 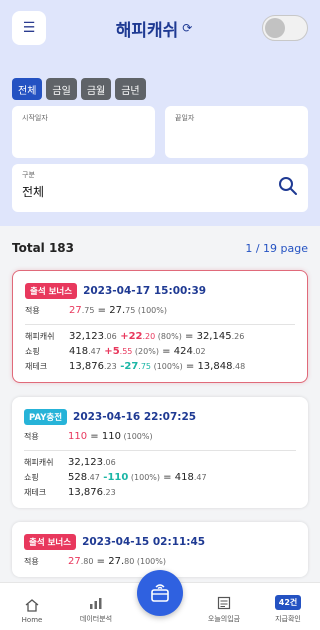 I want to click on total-count: Total 183, so click(x=43, y=248).